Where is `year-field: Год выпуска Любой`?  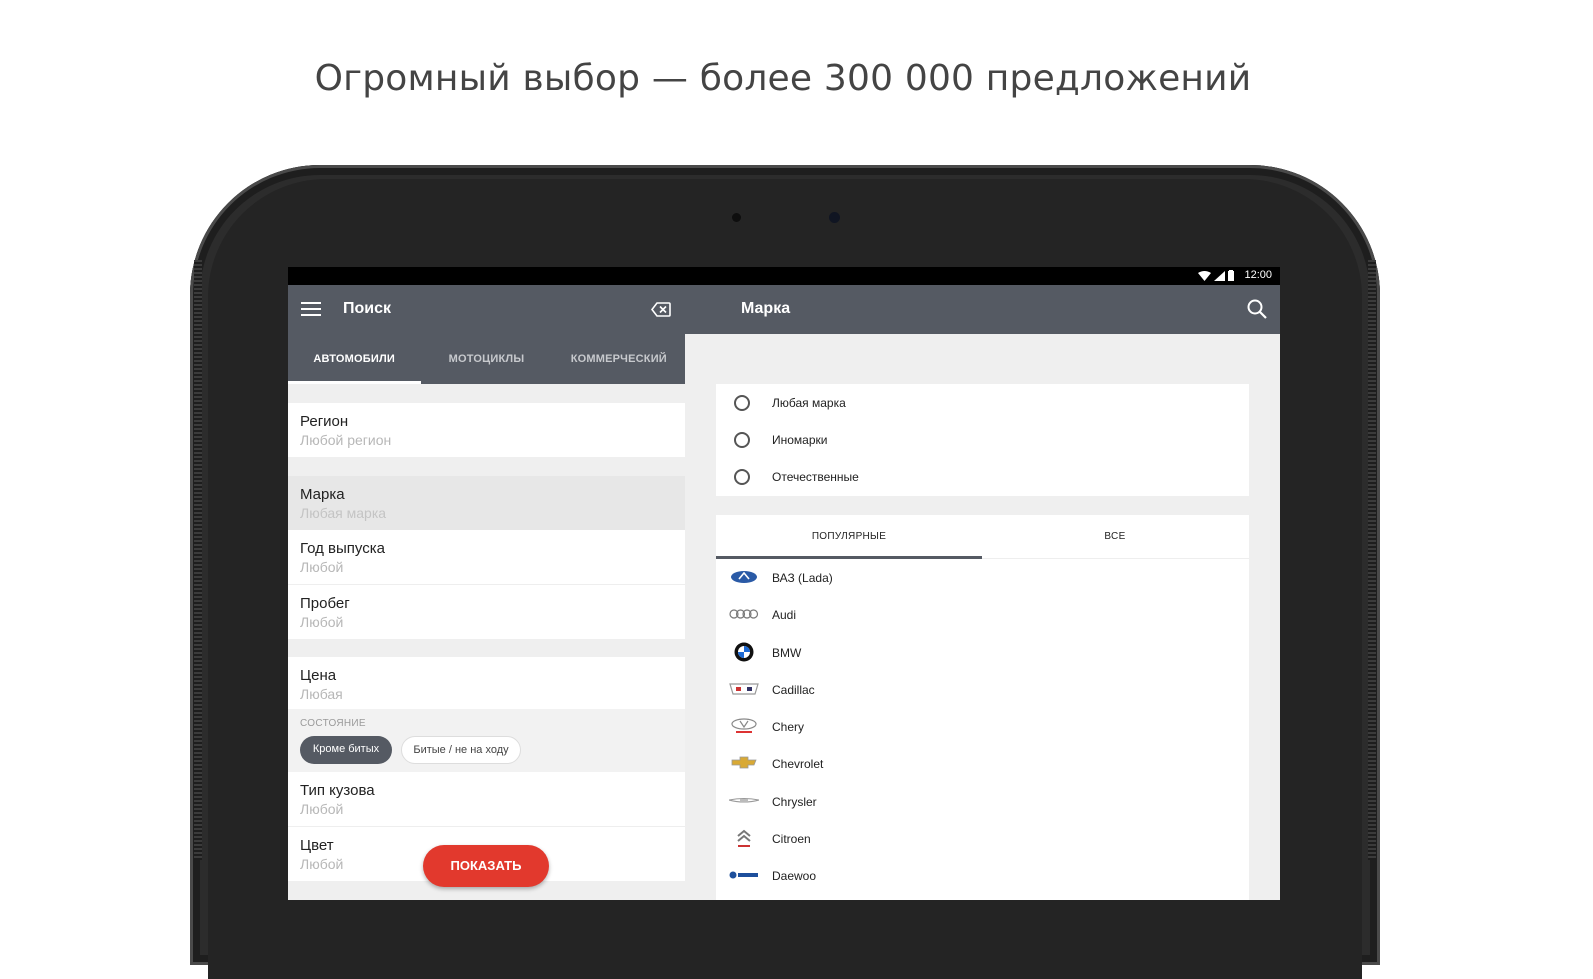 year-field: Год выпуска Любой is located at coordinates (486, 557).